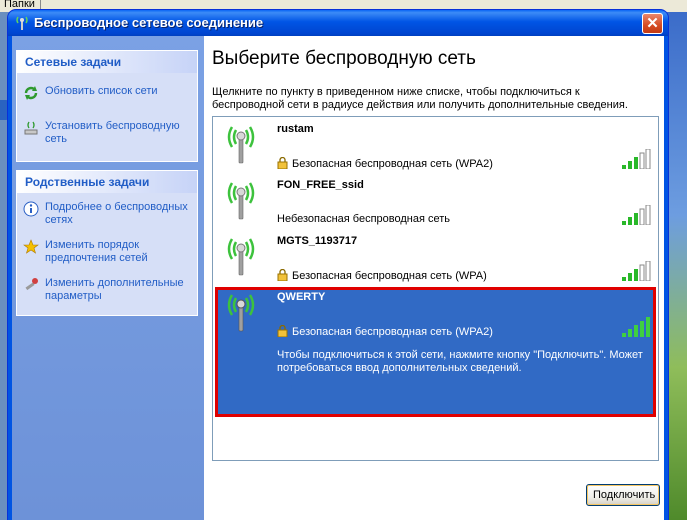  What do you see at coordinates (112, 132) in the screenshot?
I see `task-label: Установить беспроводную сеть` at bounding box center [112, 132].